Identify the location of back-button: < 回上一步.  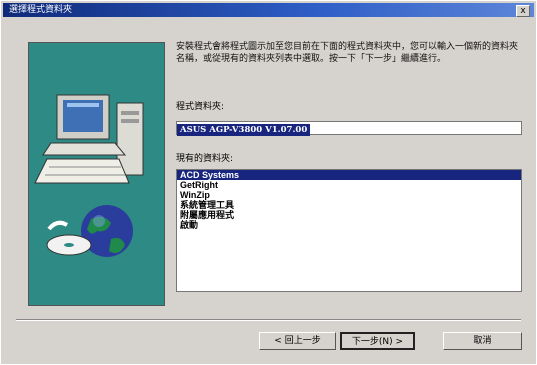
(297, 341).